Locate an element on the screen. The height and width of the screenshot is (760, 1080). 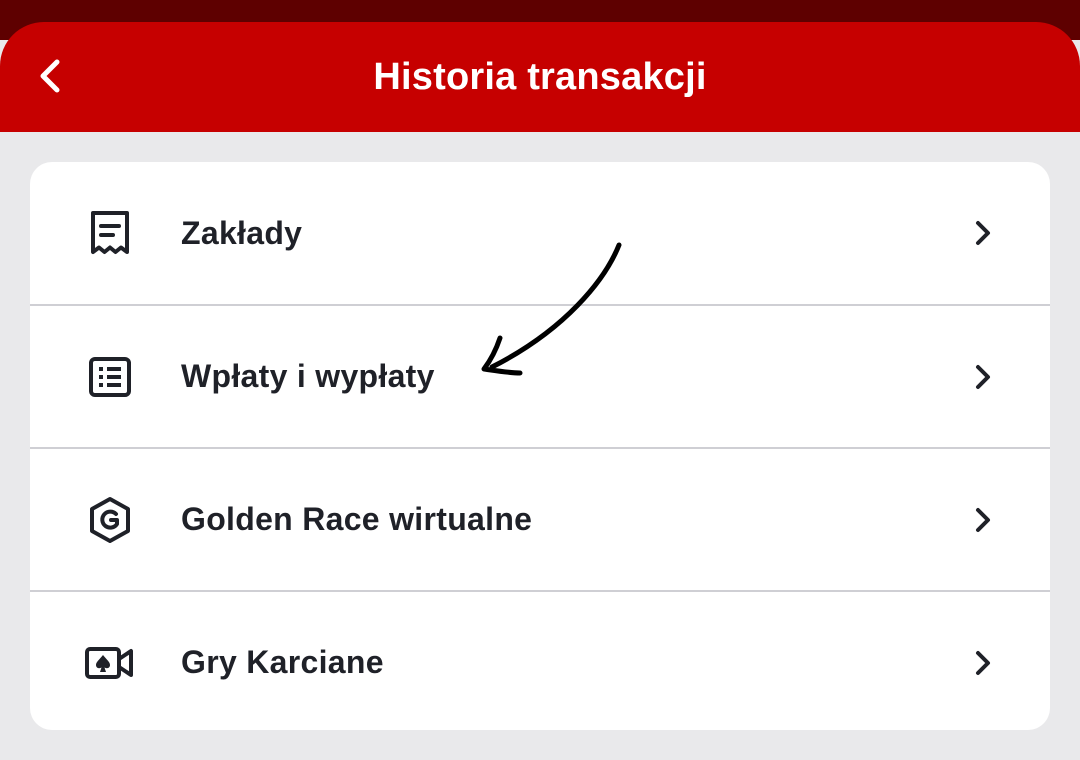
page-title: Historia transakcji is located at coordinates (540, 77).